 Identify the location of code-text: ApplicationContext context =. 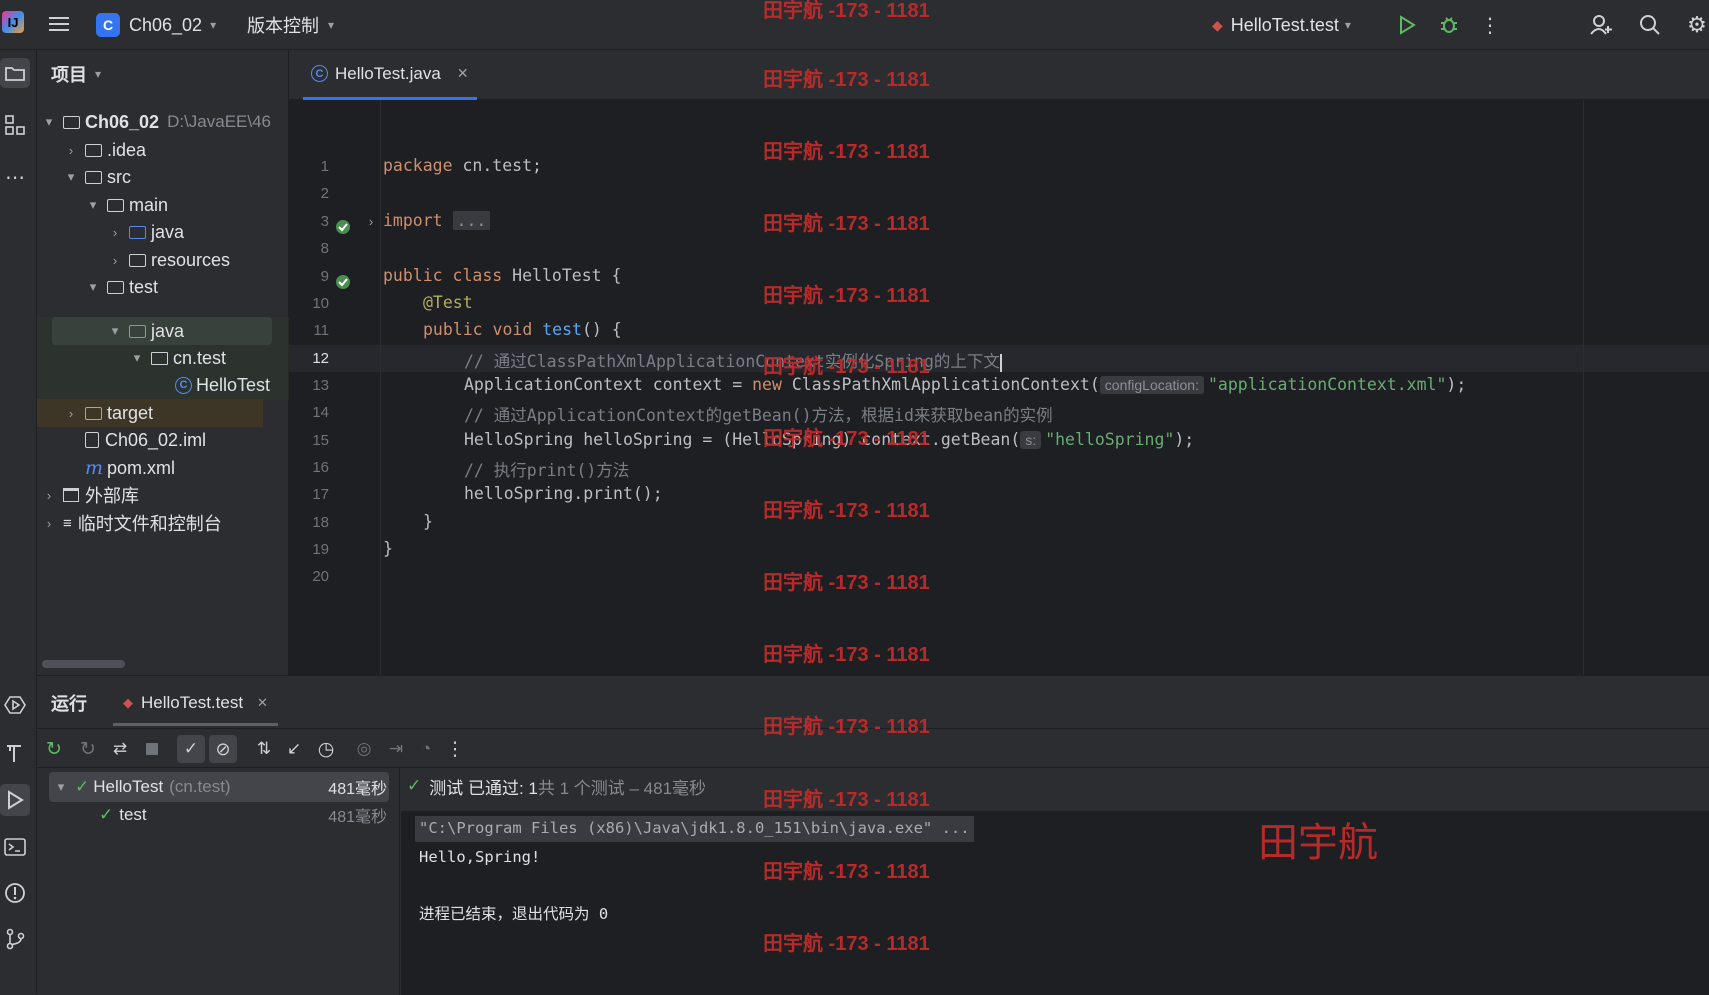
(608, 384).